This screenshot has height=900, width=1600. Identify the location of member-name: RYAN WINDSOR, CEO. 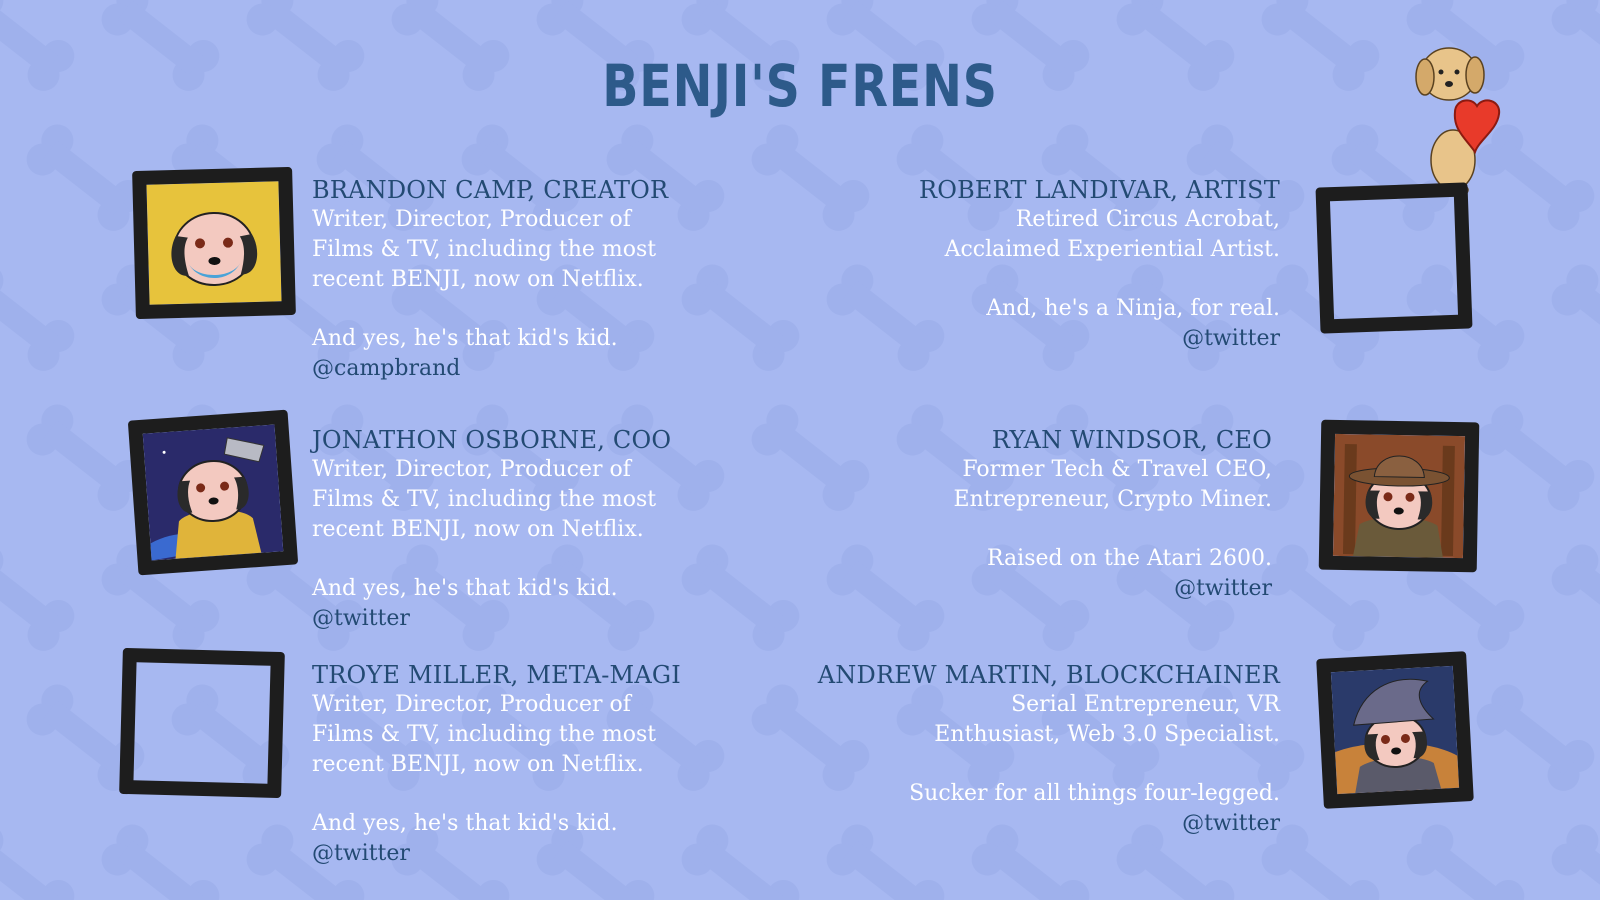
(1131, 440).